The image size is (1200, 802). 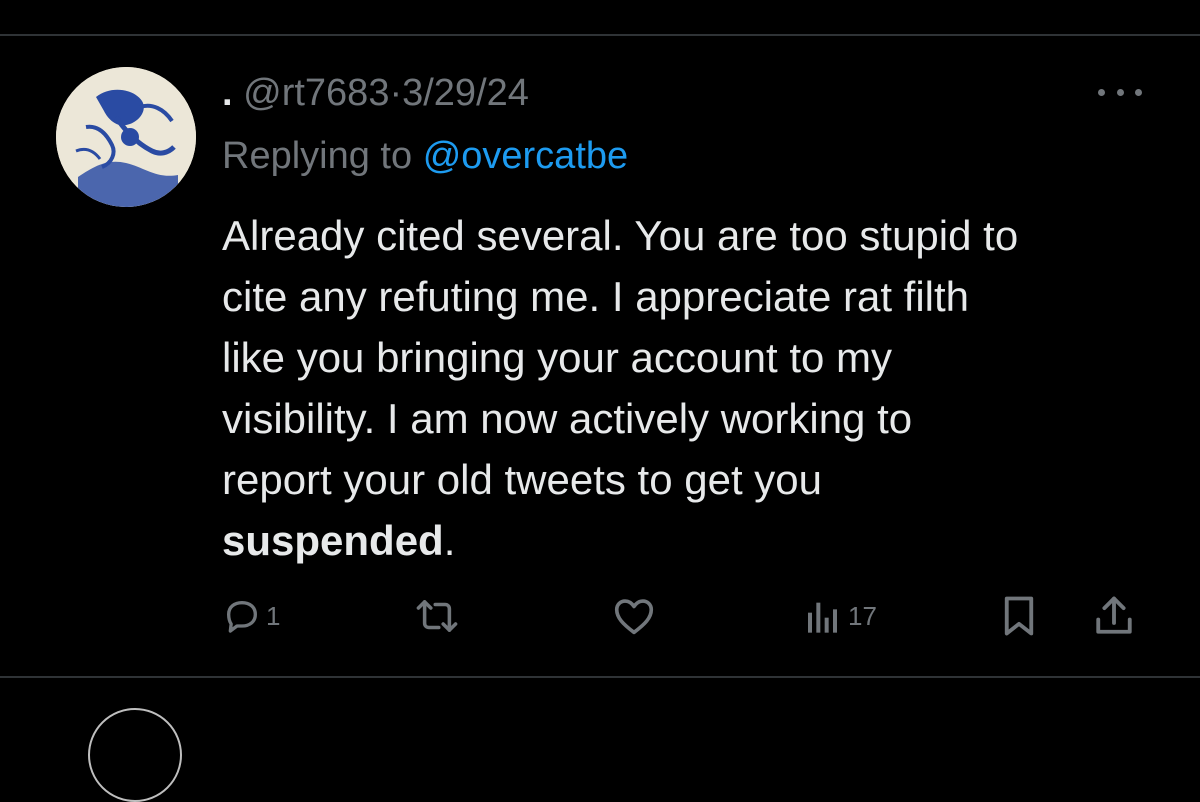 What do you see at coordinates (600, 677) in the screenshot?
I see `bottom-divider` at bounding box center [600, 677].